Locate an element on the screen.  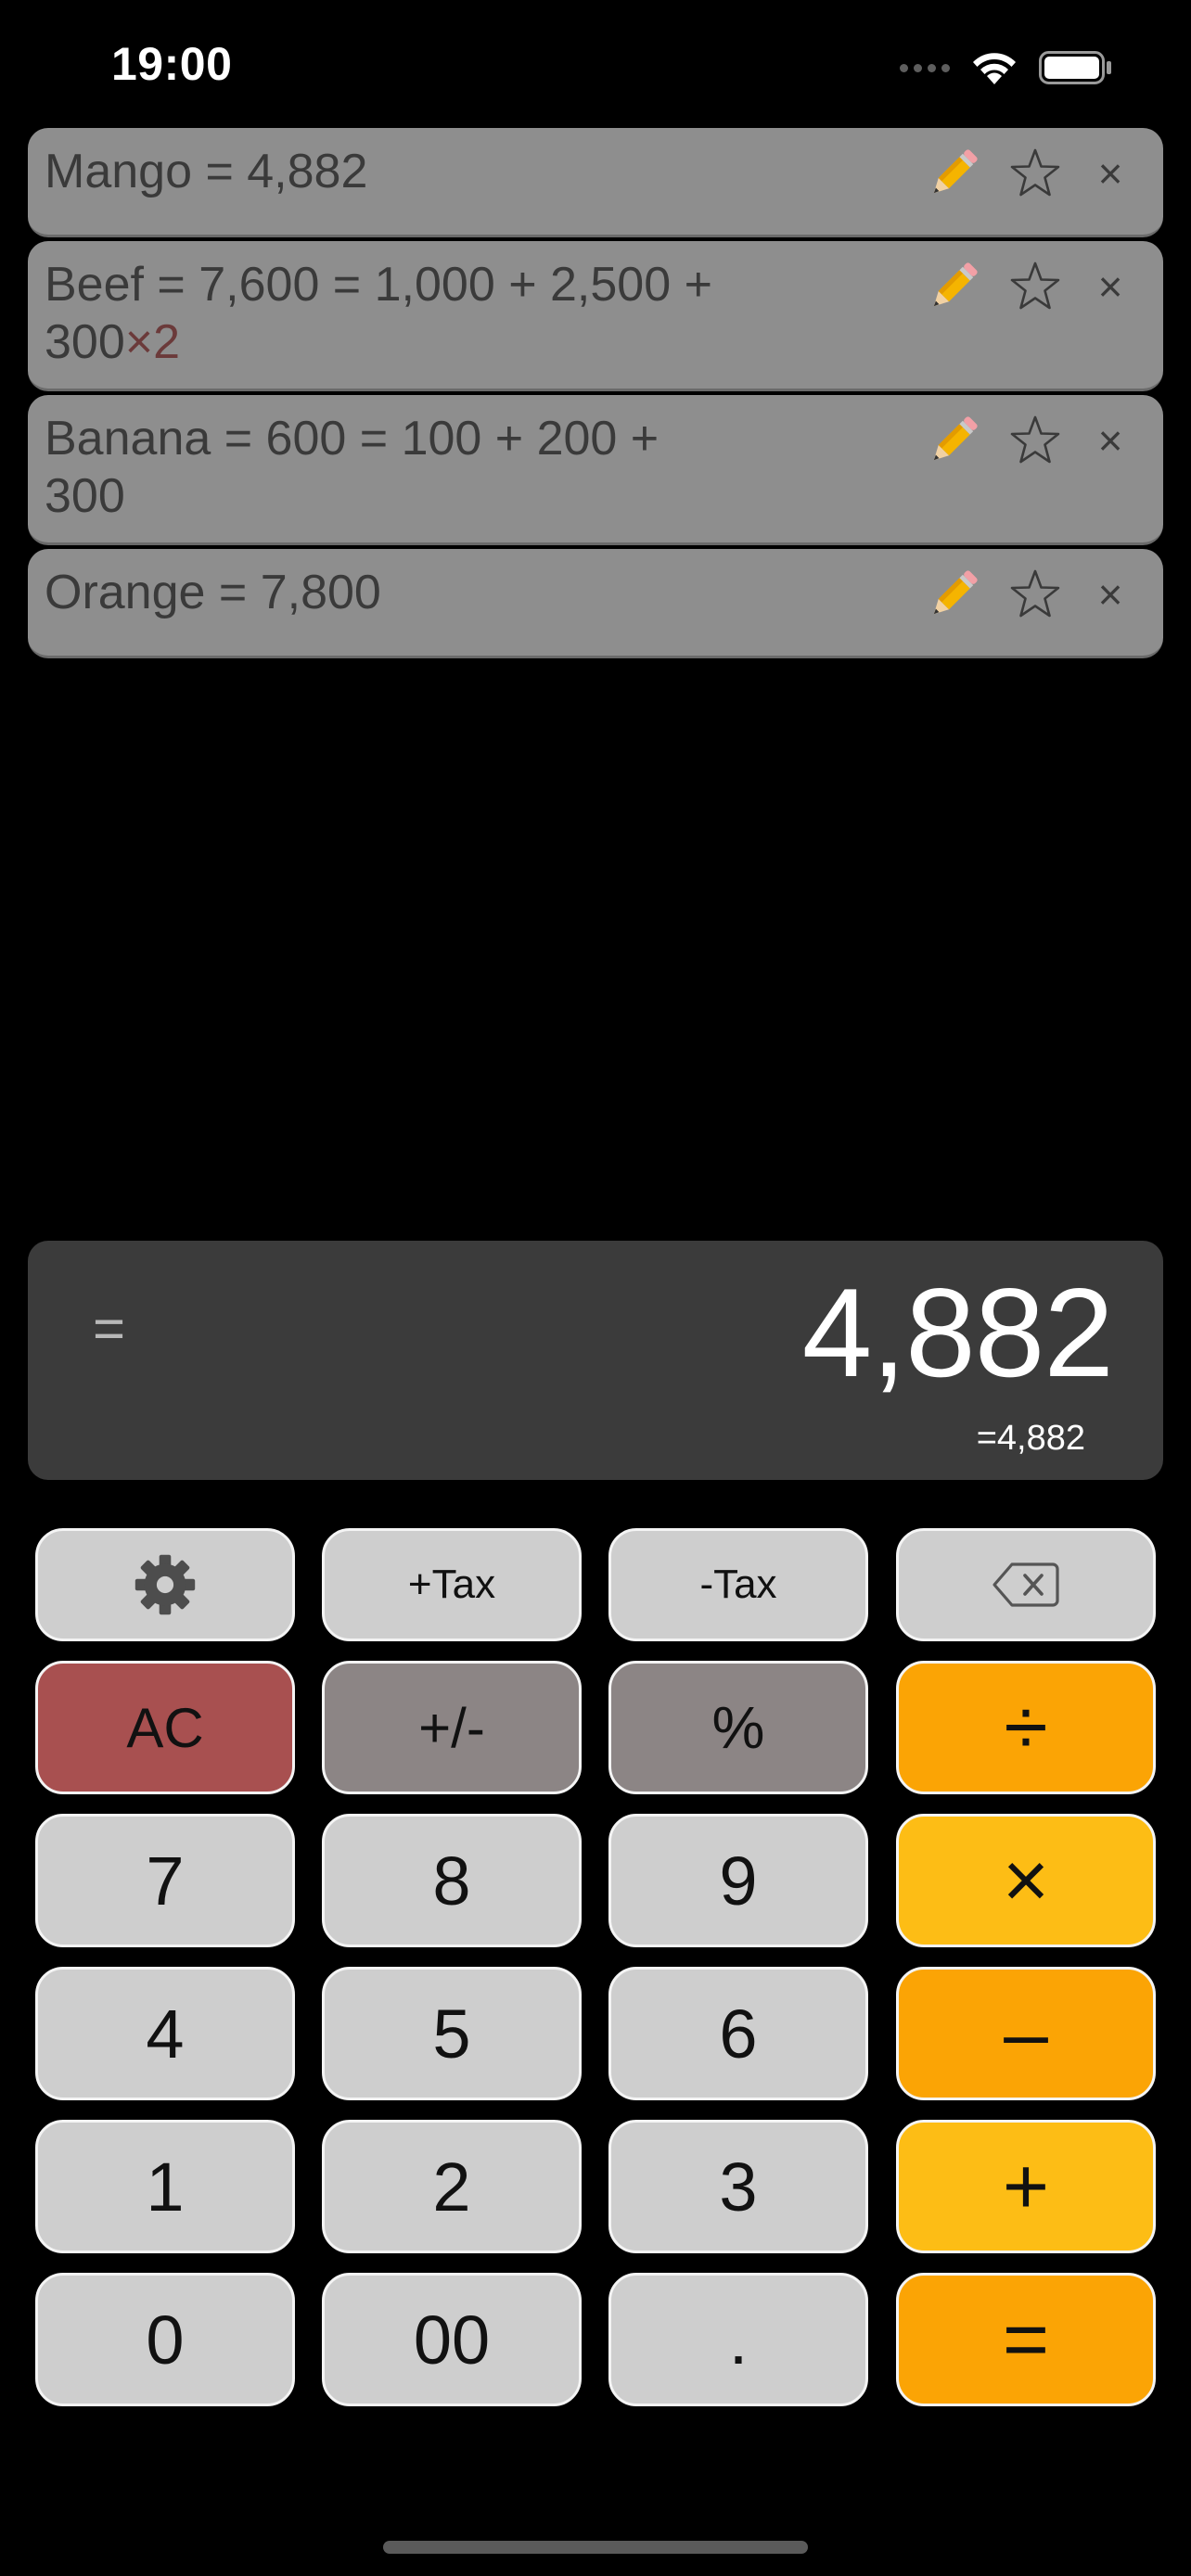
history-item: Orange = 7,800 × is located at coordinates (595, 603).